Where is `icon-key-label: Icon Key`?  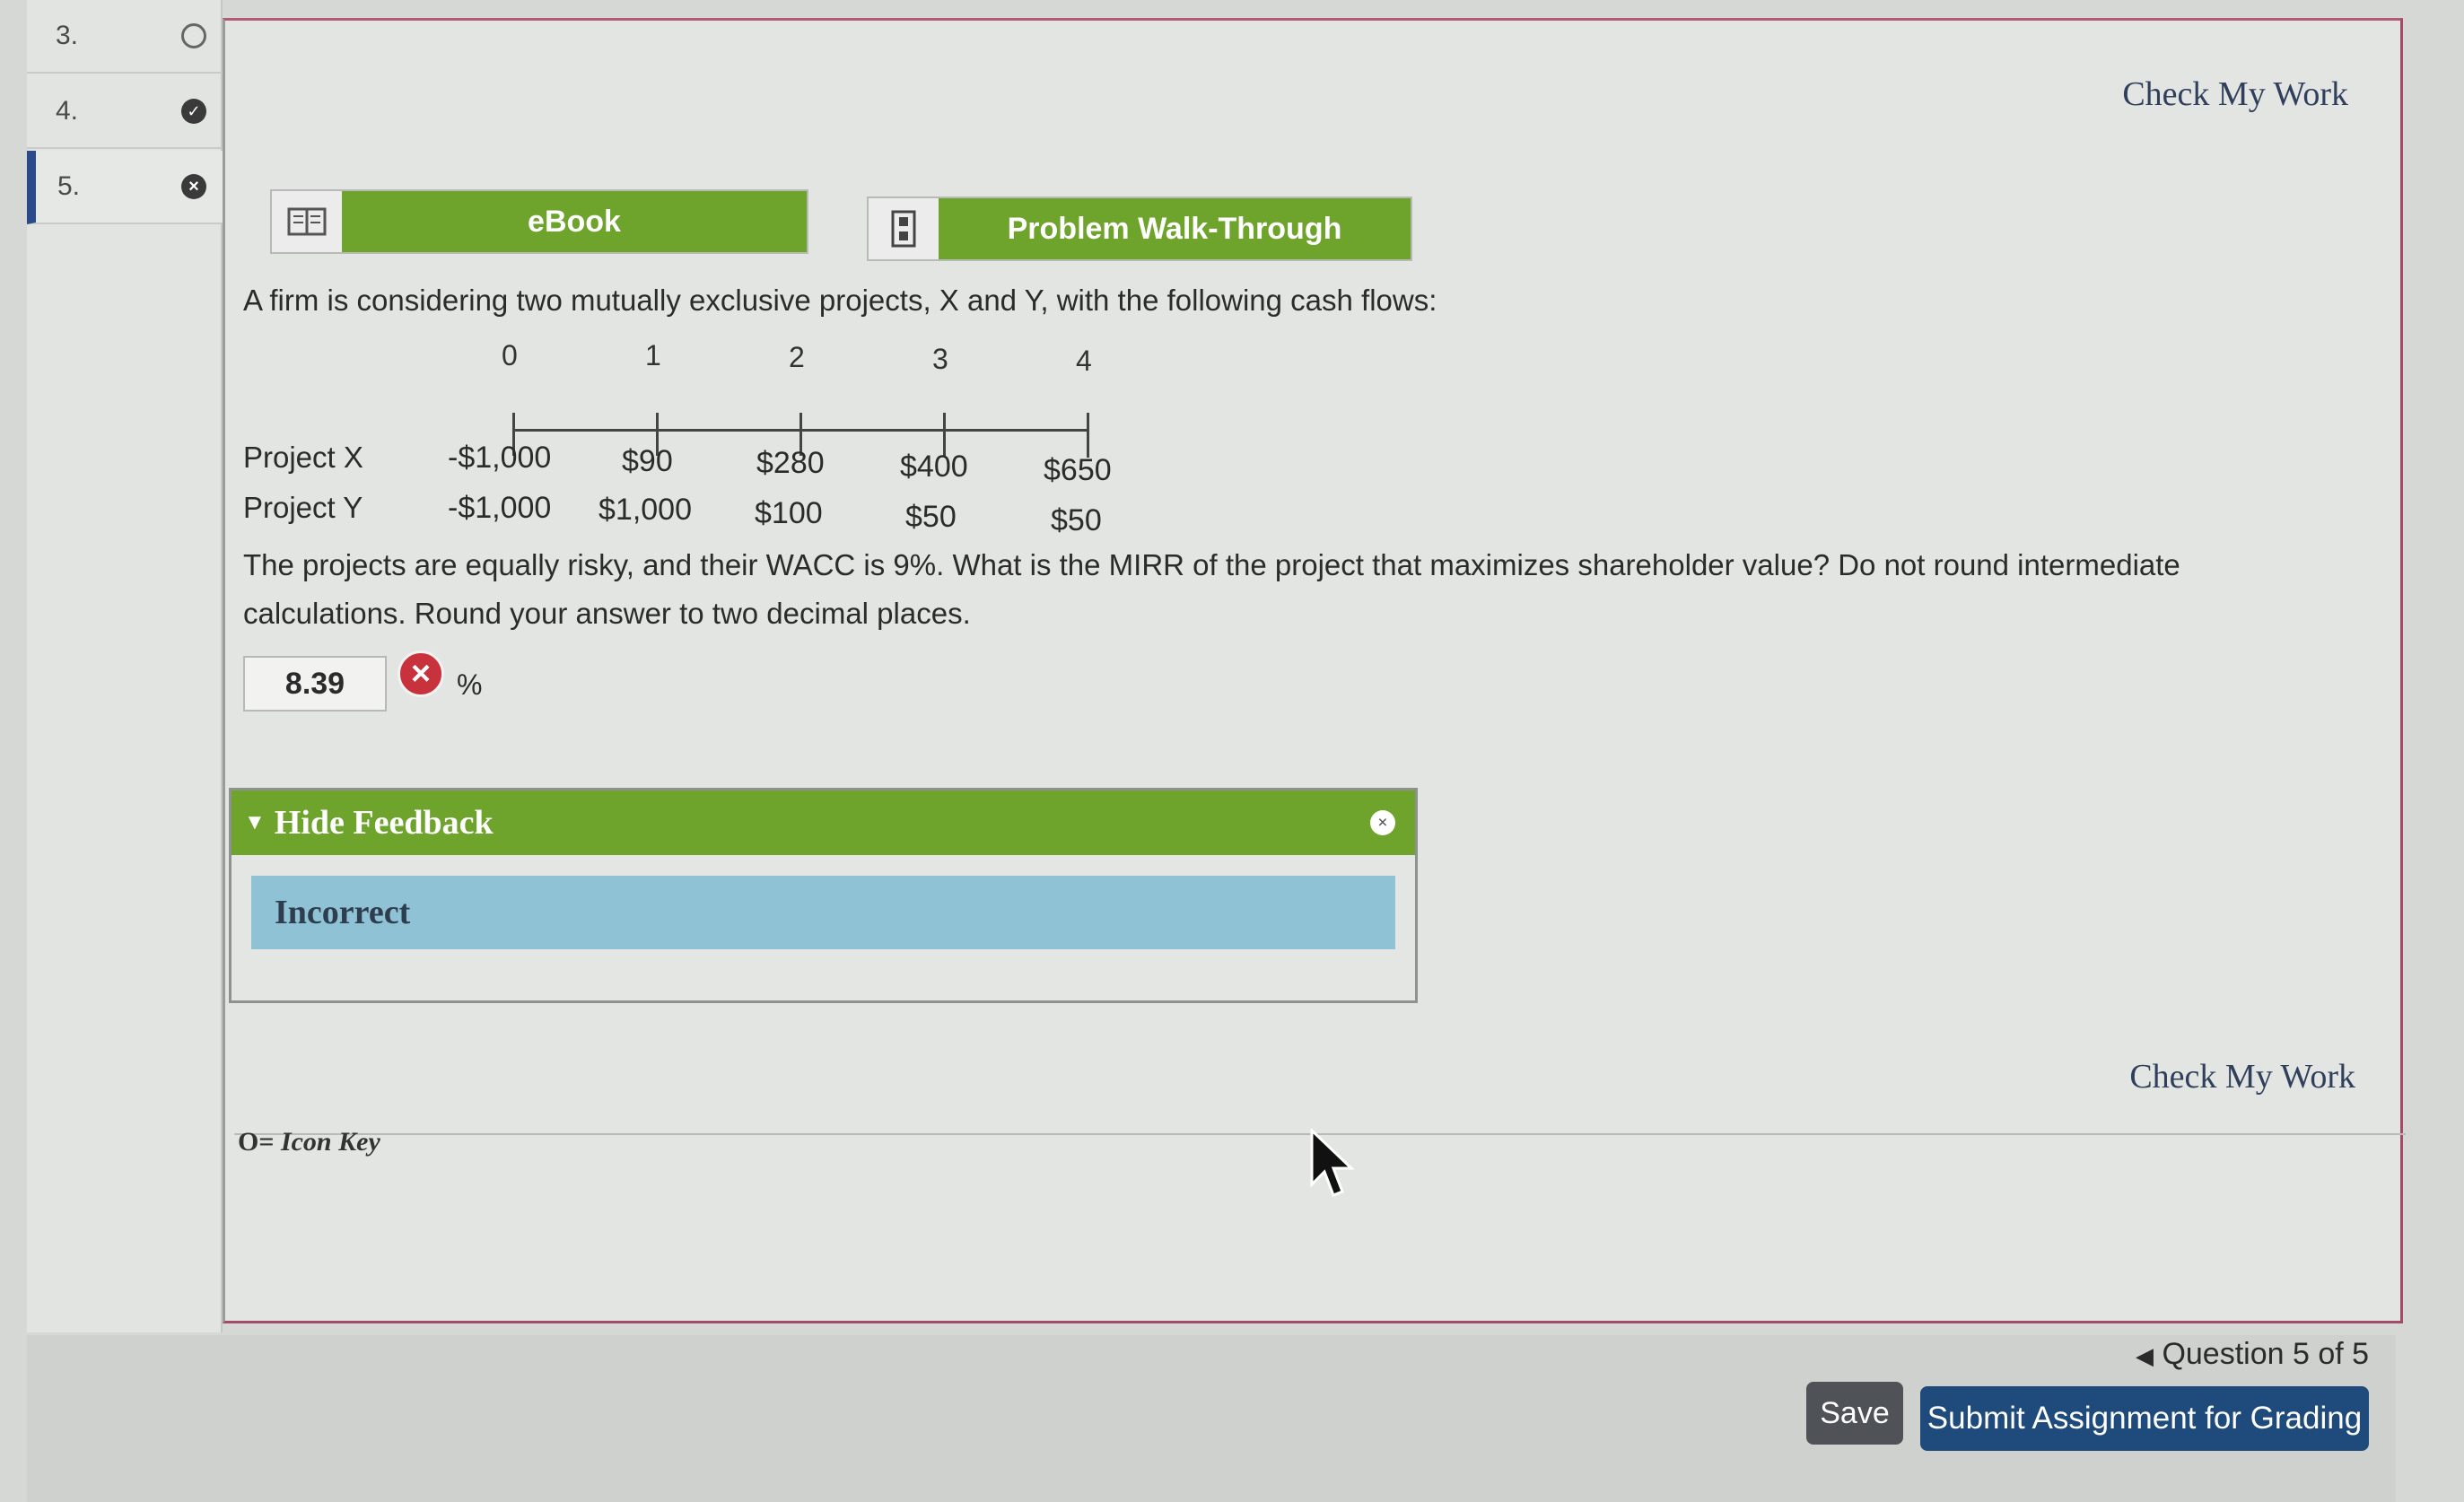 icon-key-label: Icon Key is located at coordinates (330, 1142).